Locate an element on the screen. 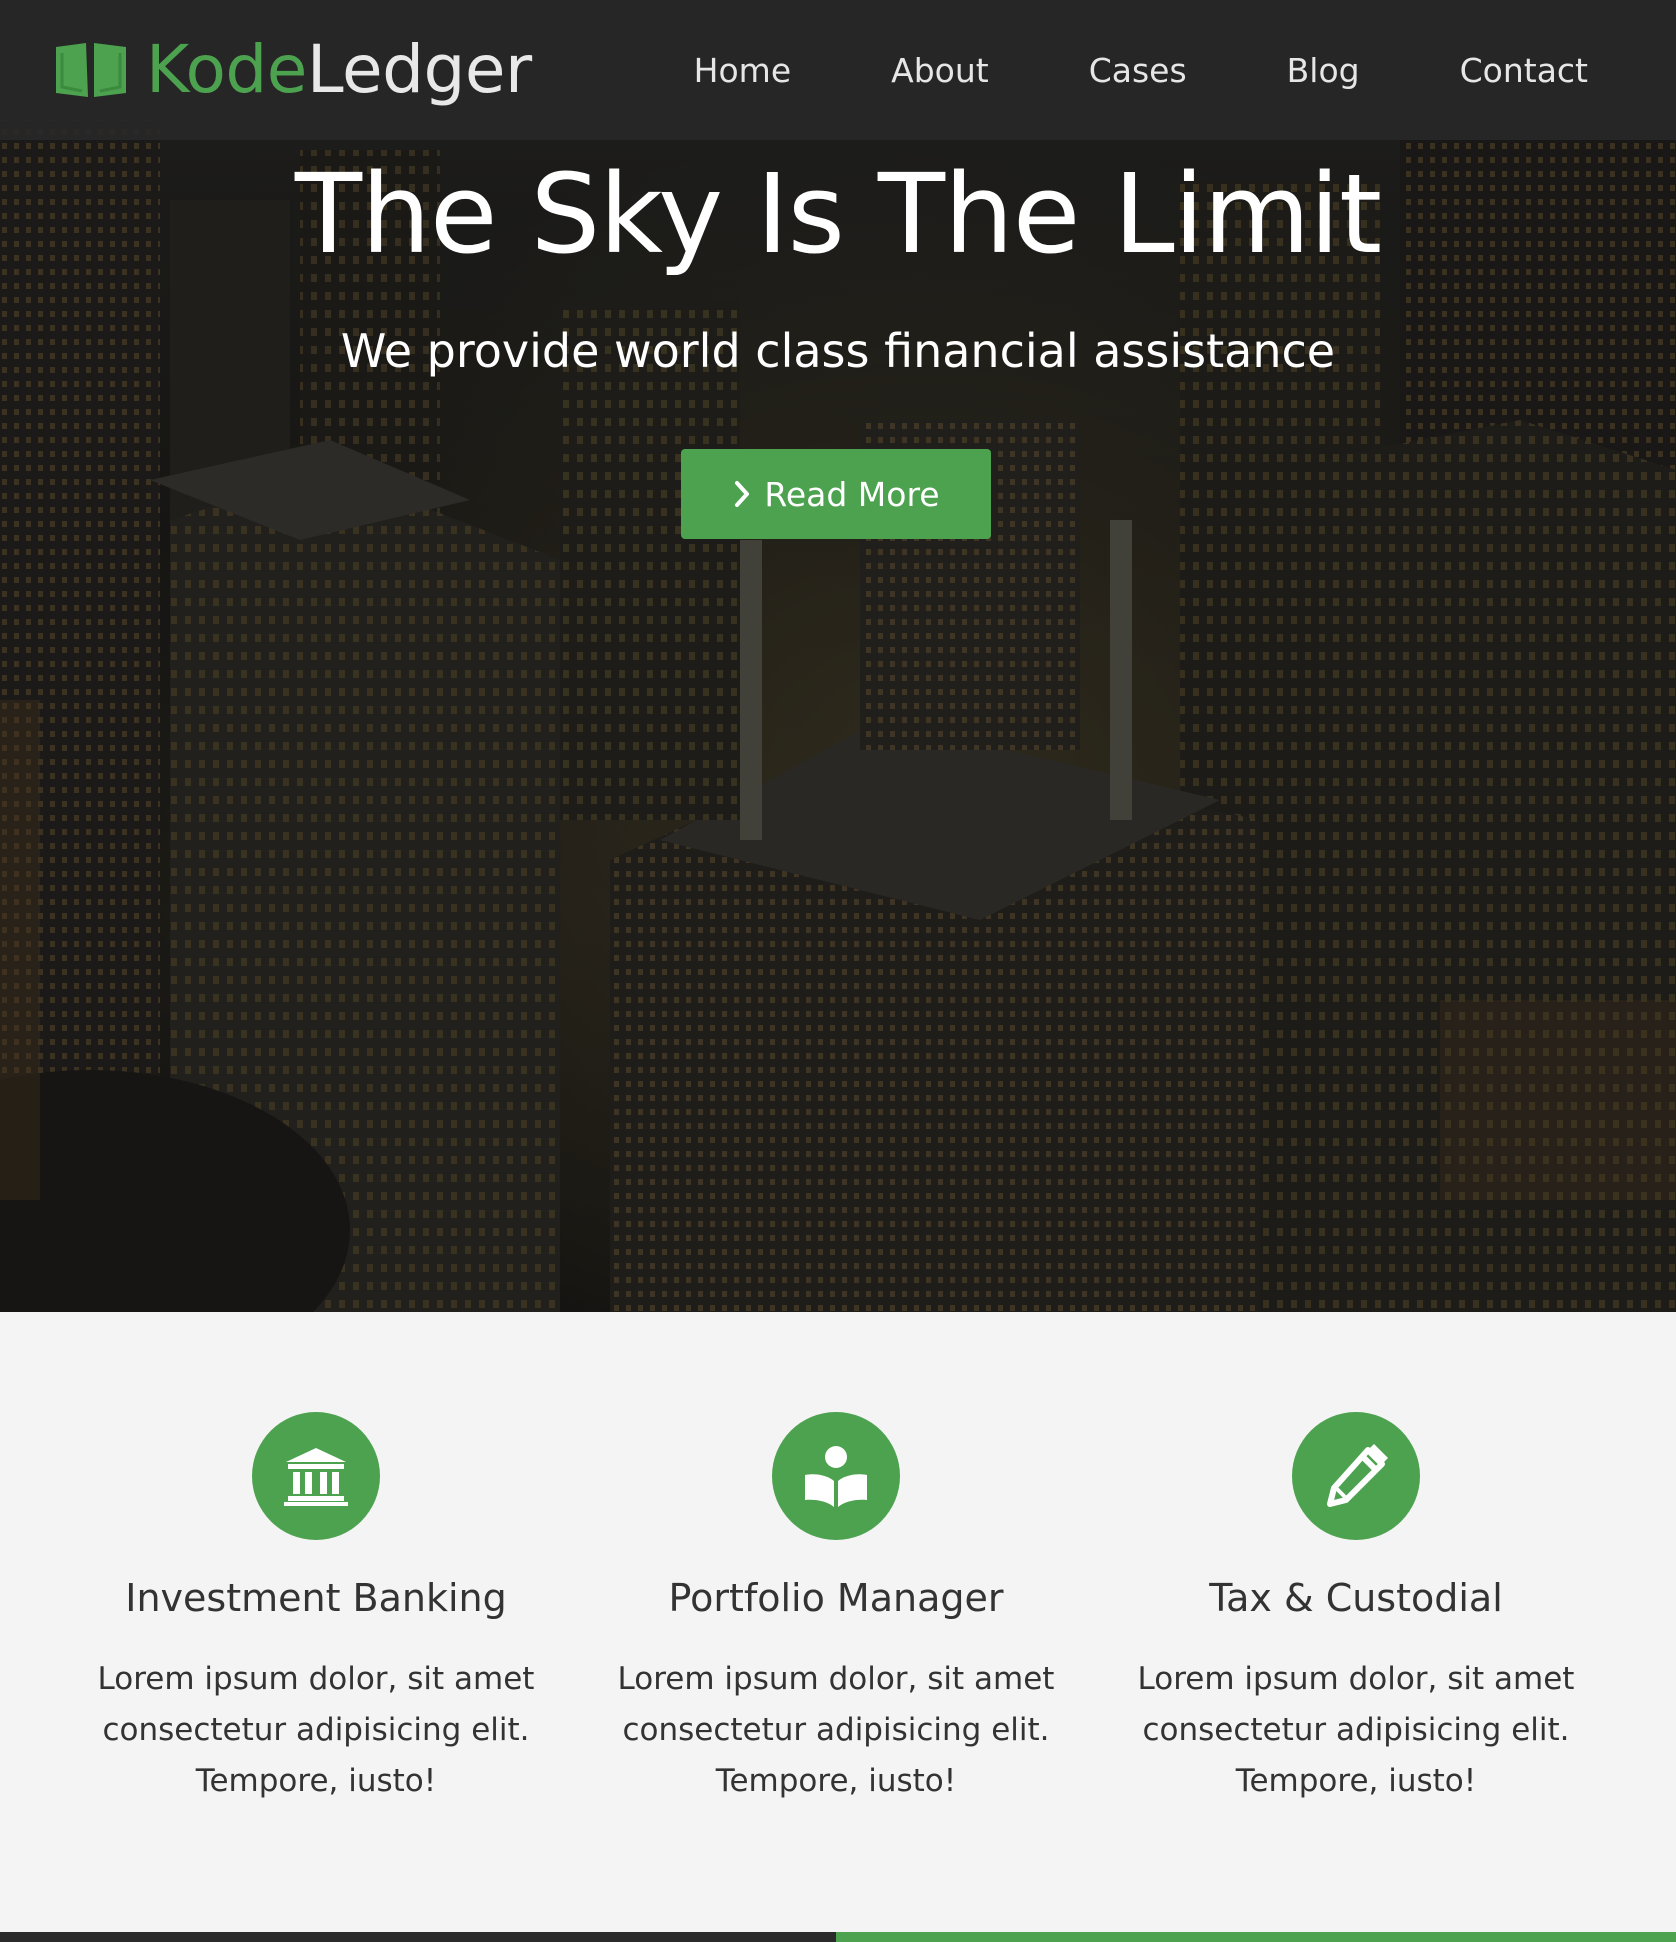  nav-item-home: Home is located at coordinates (742, 70).